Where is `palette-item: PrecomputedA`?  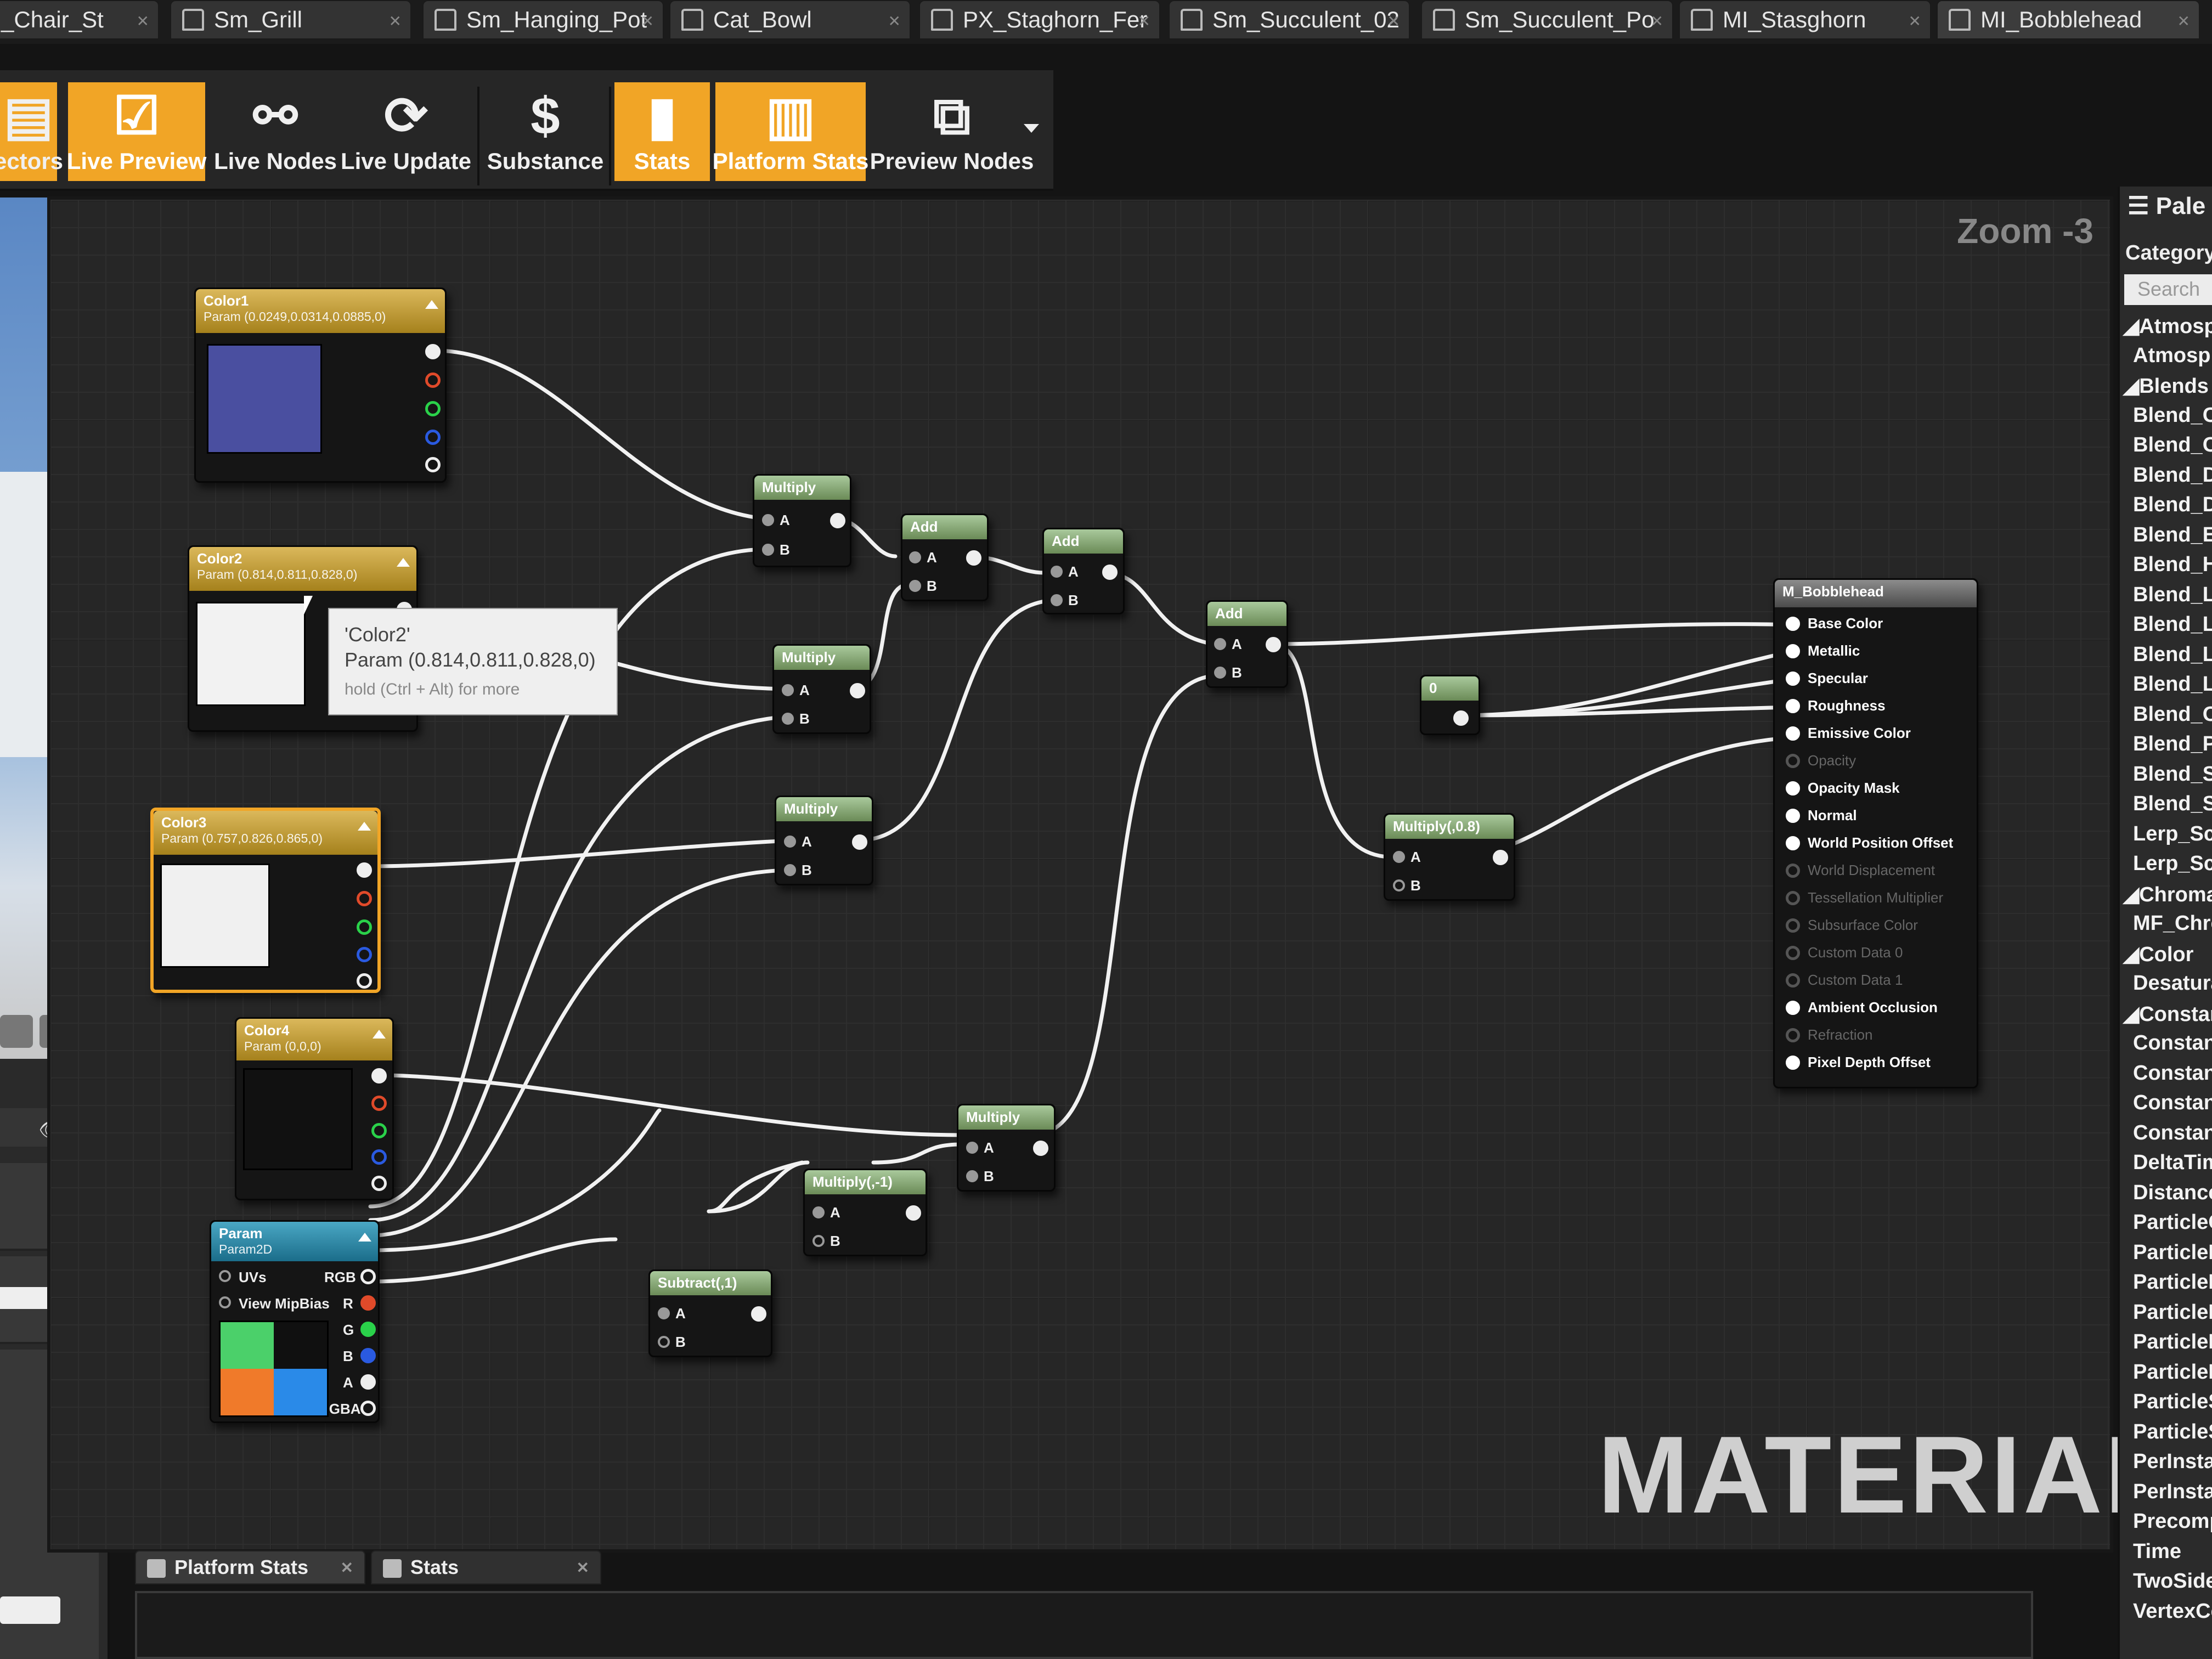 palette-item: PrecomputedA is located at coordinates (2172, 1521).